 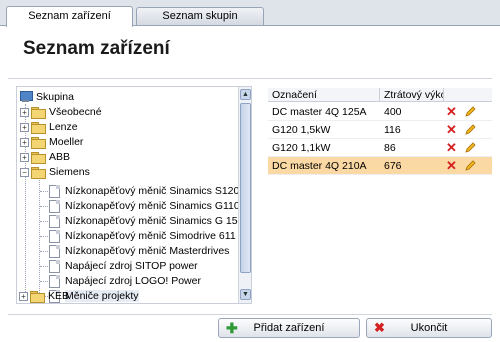 I want to click on tree-folder-lenze: + Lenze, so click(x=49, y=127).